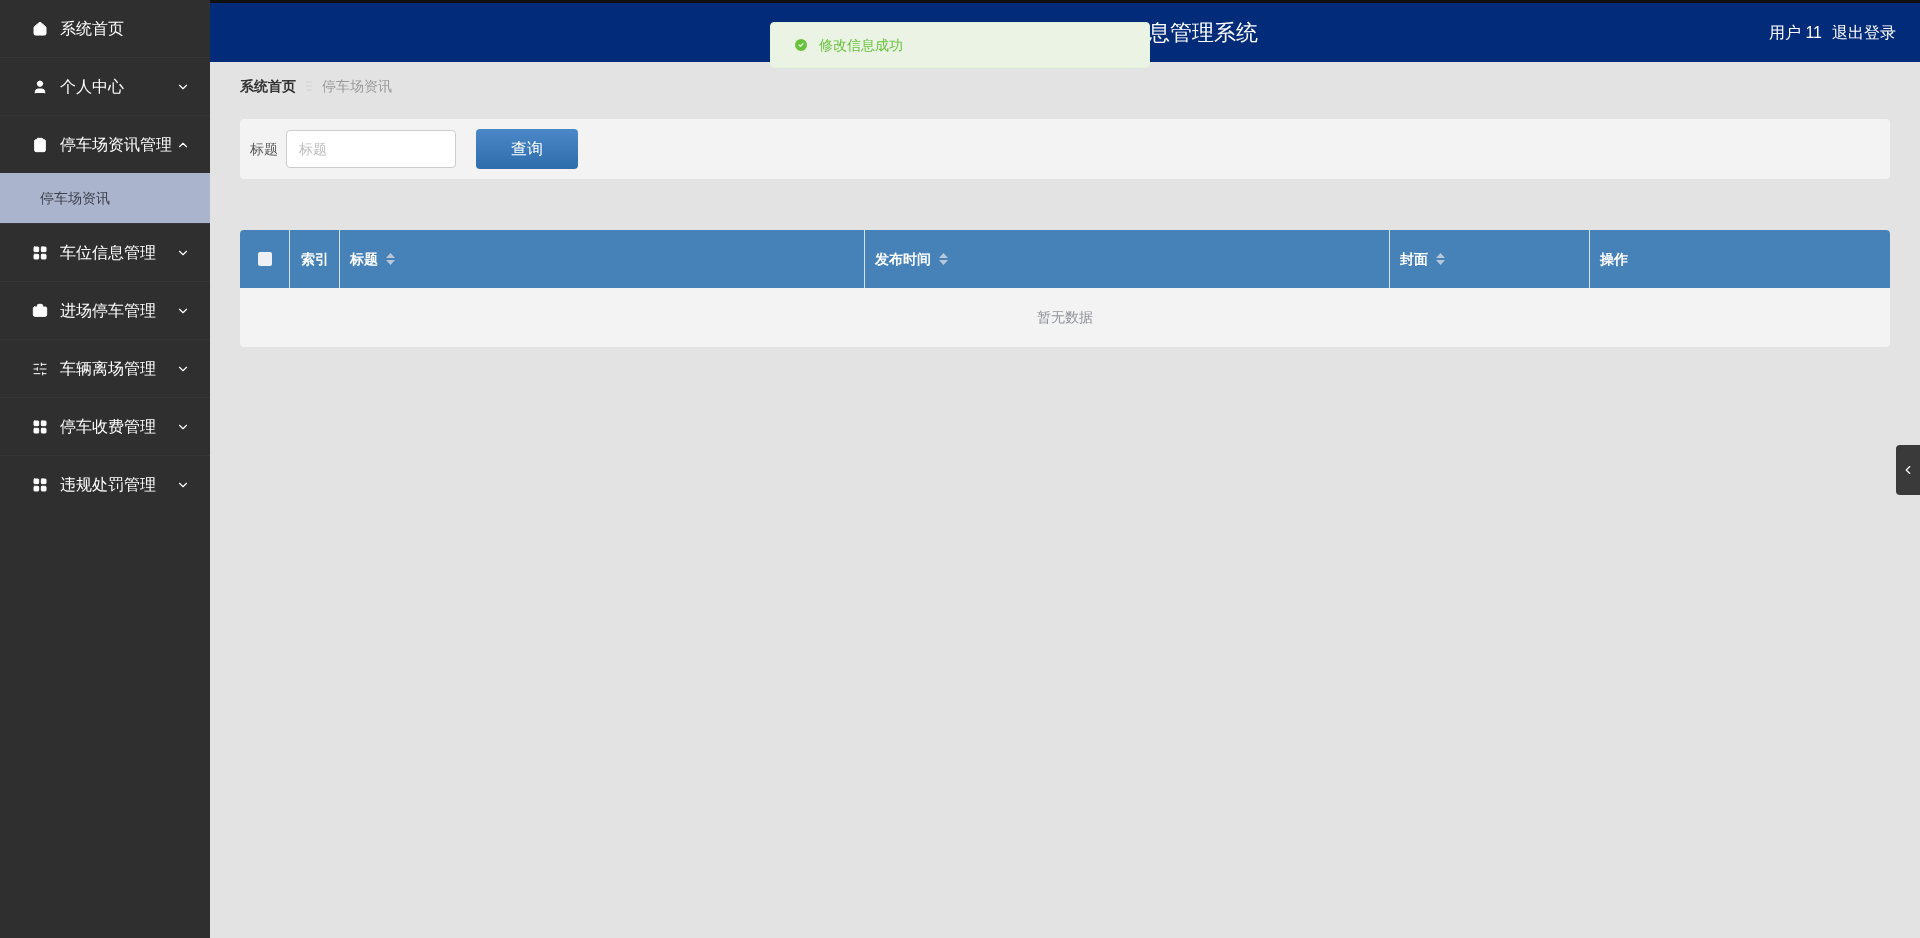 This screenshot has width=1920, height=938. Describe the element at coordinates (105, 368) in the screenshot. I see `sidebar-menu-item: 车辆离场管理` at that location.